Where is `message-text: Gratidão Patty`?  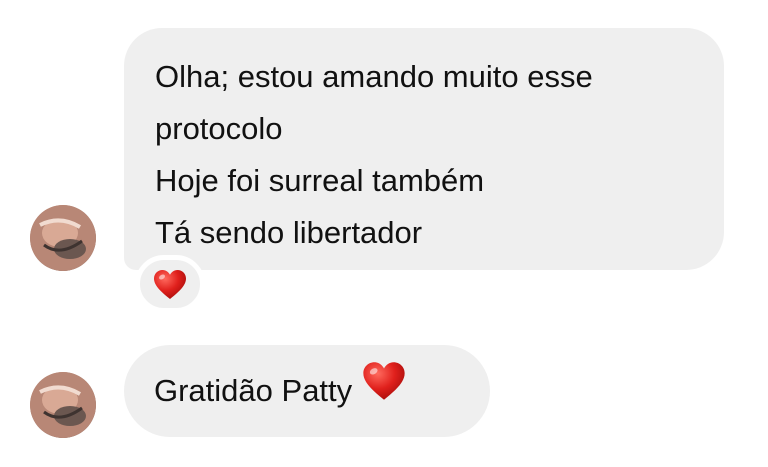
message-text: Gratidão Patty is located at coordinates (253, 391).